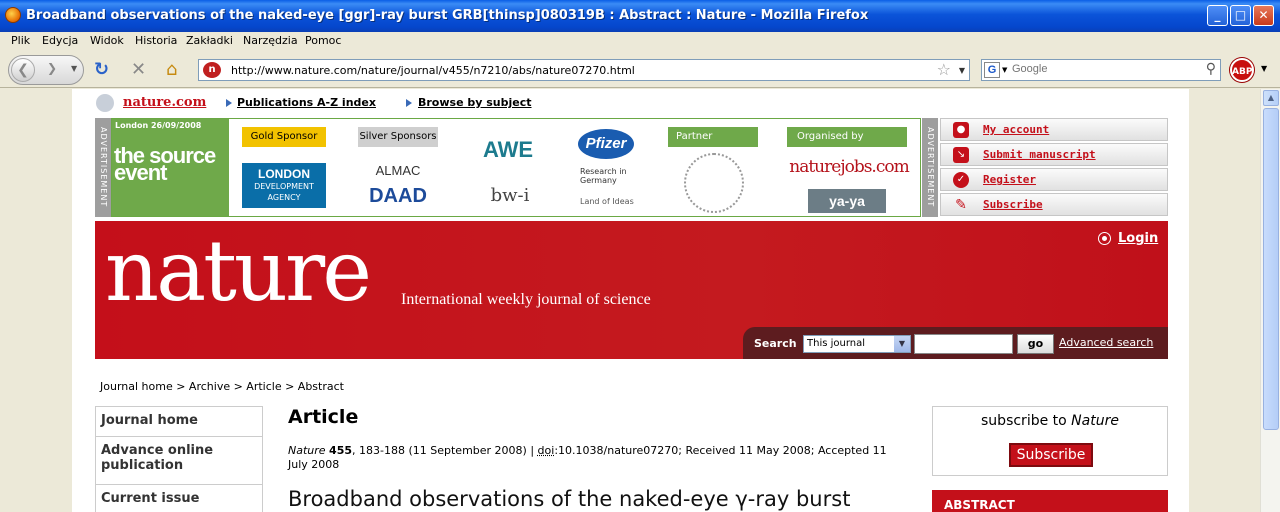  I want to click on submit-icon: ↘, so click(961, 155).